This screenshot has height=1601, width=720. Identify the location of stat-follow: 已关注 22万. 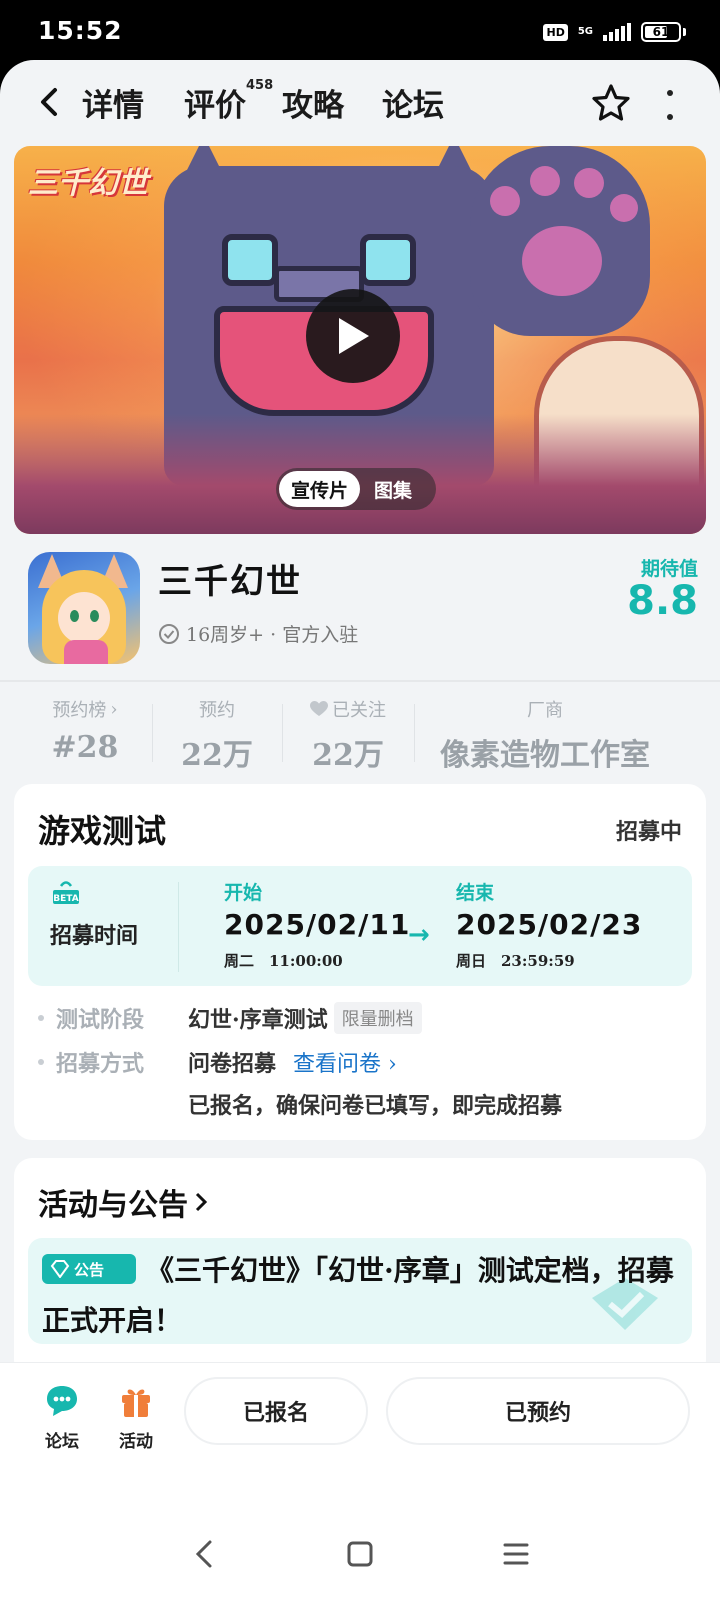
(348, 735).